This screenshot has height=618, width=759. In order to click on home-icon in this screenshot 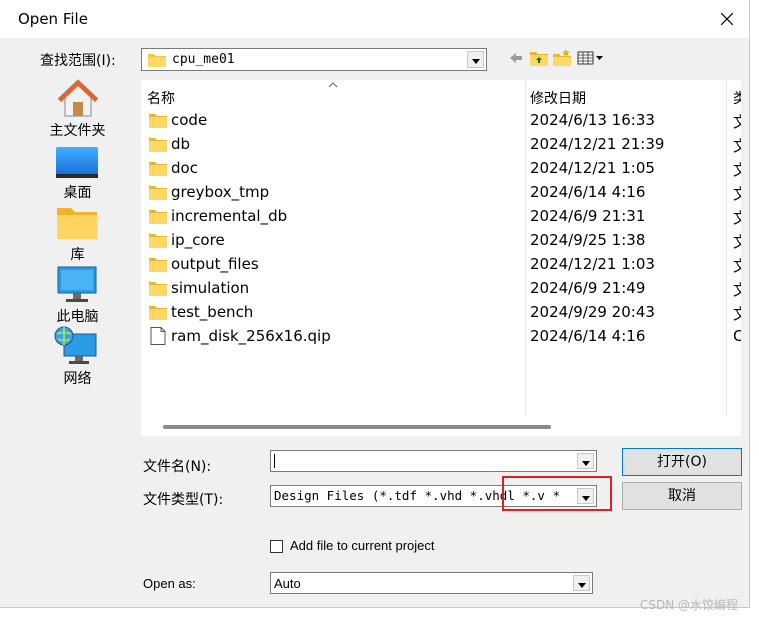, I will do `click(78, 98)`.